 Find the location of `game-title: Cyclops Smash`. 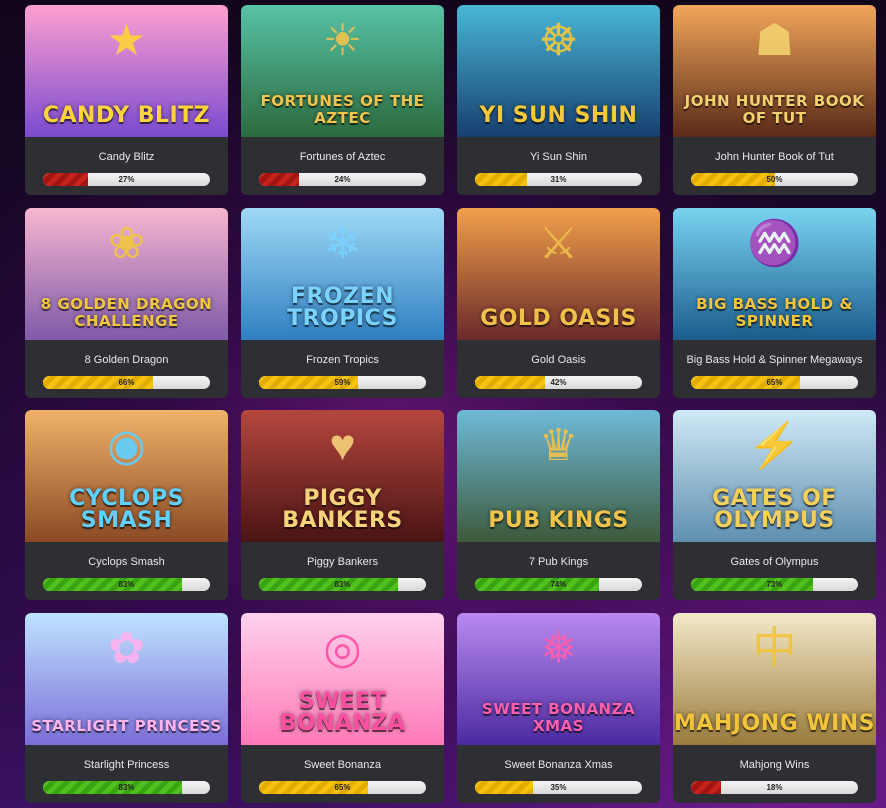

game-title: Cyclops Smash is located at coordinates (126, 562).